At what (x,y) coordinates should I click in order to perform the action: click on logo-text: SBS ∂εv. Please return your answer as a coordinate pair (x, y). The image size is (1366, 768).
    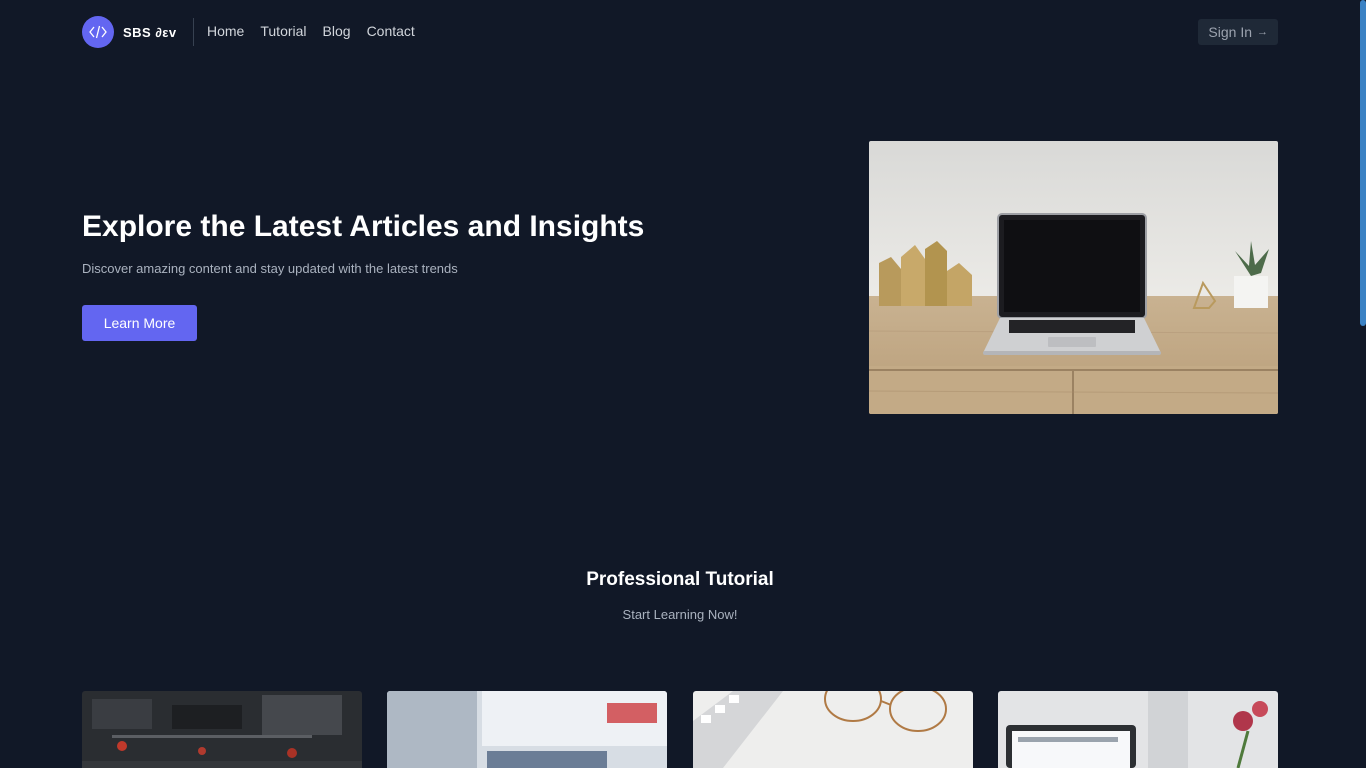
    Looking at the image, I should click on (150, 32).